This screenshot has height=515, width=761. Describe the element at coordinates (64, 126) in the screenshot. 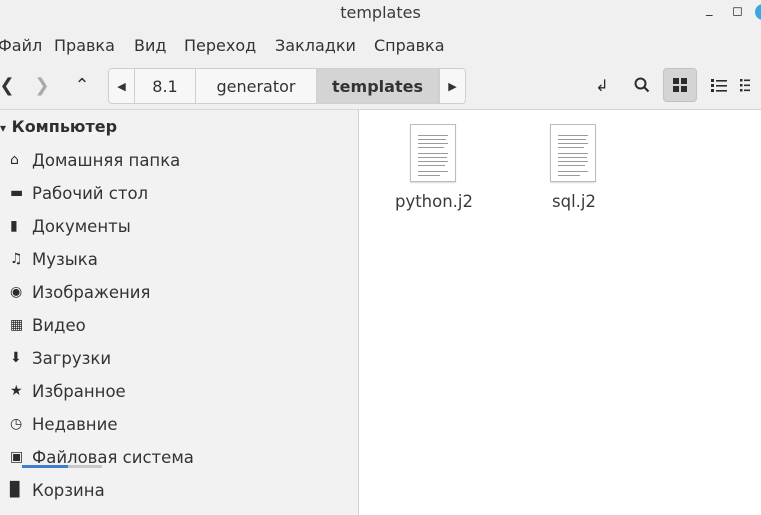

I see `sidebar-header-label: Компьютер` at that location.